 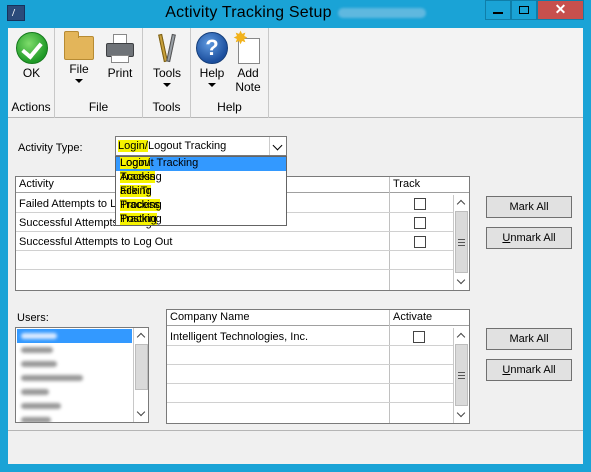 I want to click on tools-icon, so click(x=167, y=48).